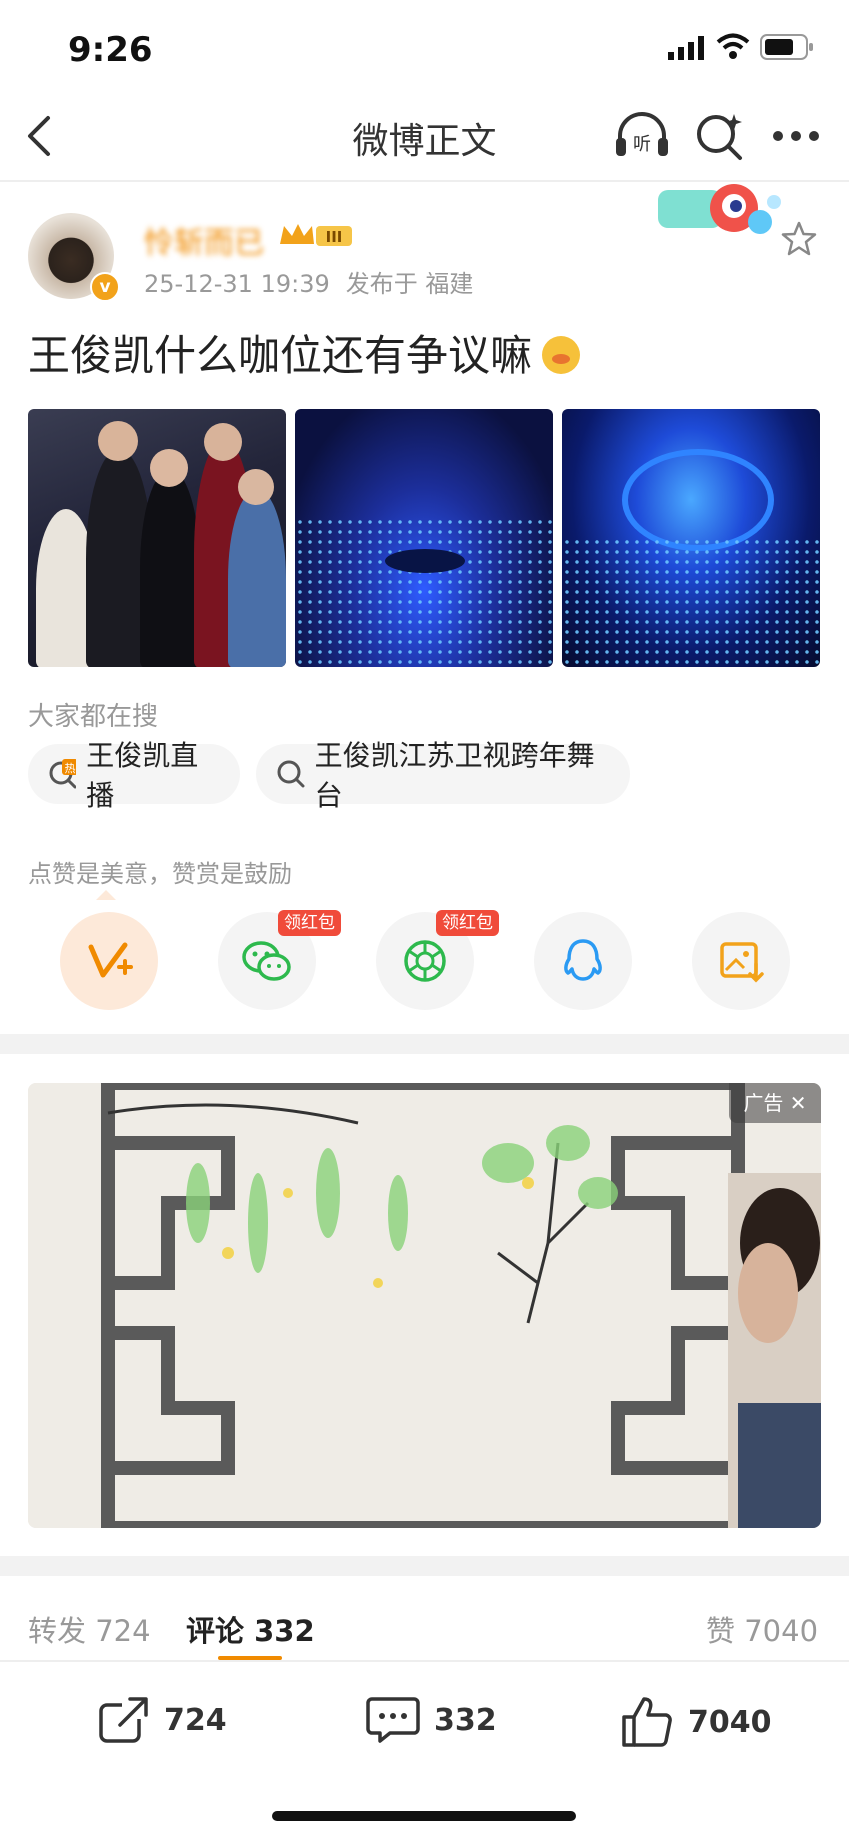 This screenshot has height=1839, width=849. Describe the element at coordinates (106, 895) in the screenshot. I see `reward-pointer` at that location.